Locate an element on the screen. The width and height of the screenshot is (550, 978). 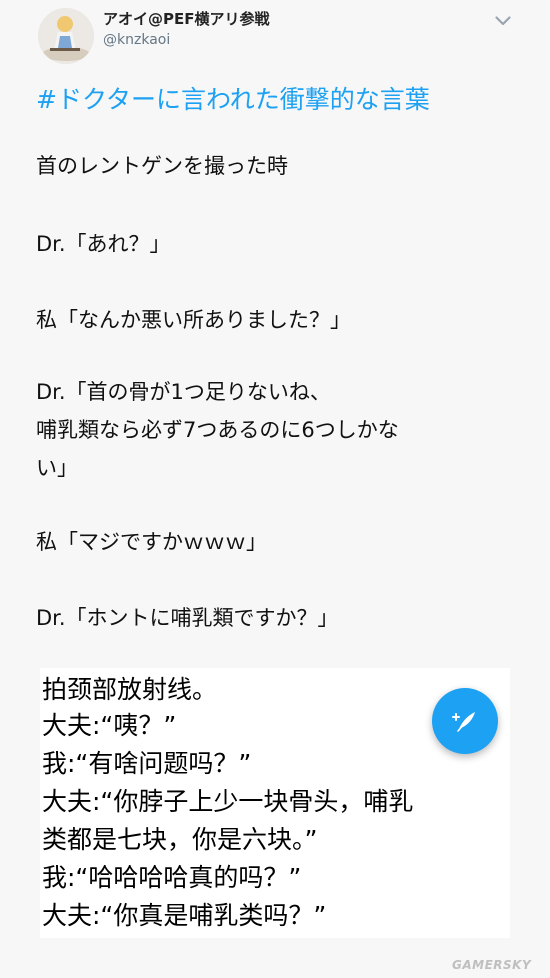
translation-line: 类都是七块，你是六块。” is located at coordinates (180, 839).